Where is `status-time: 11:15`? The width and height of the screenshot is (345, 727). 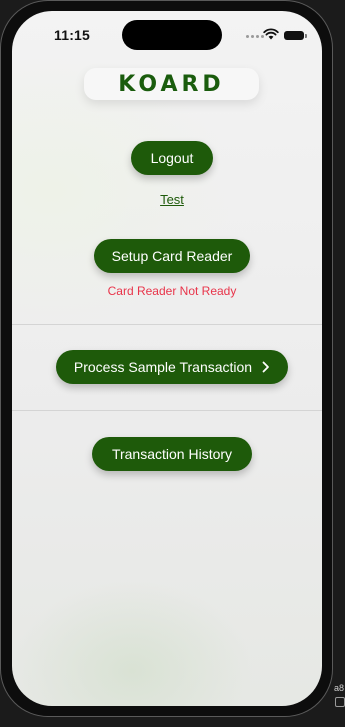 status-time: 11:15 is located at coordinates (72, 35).